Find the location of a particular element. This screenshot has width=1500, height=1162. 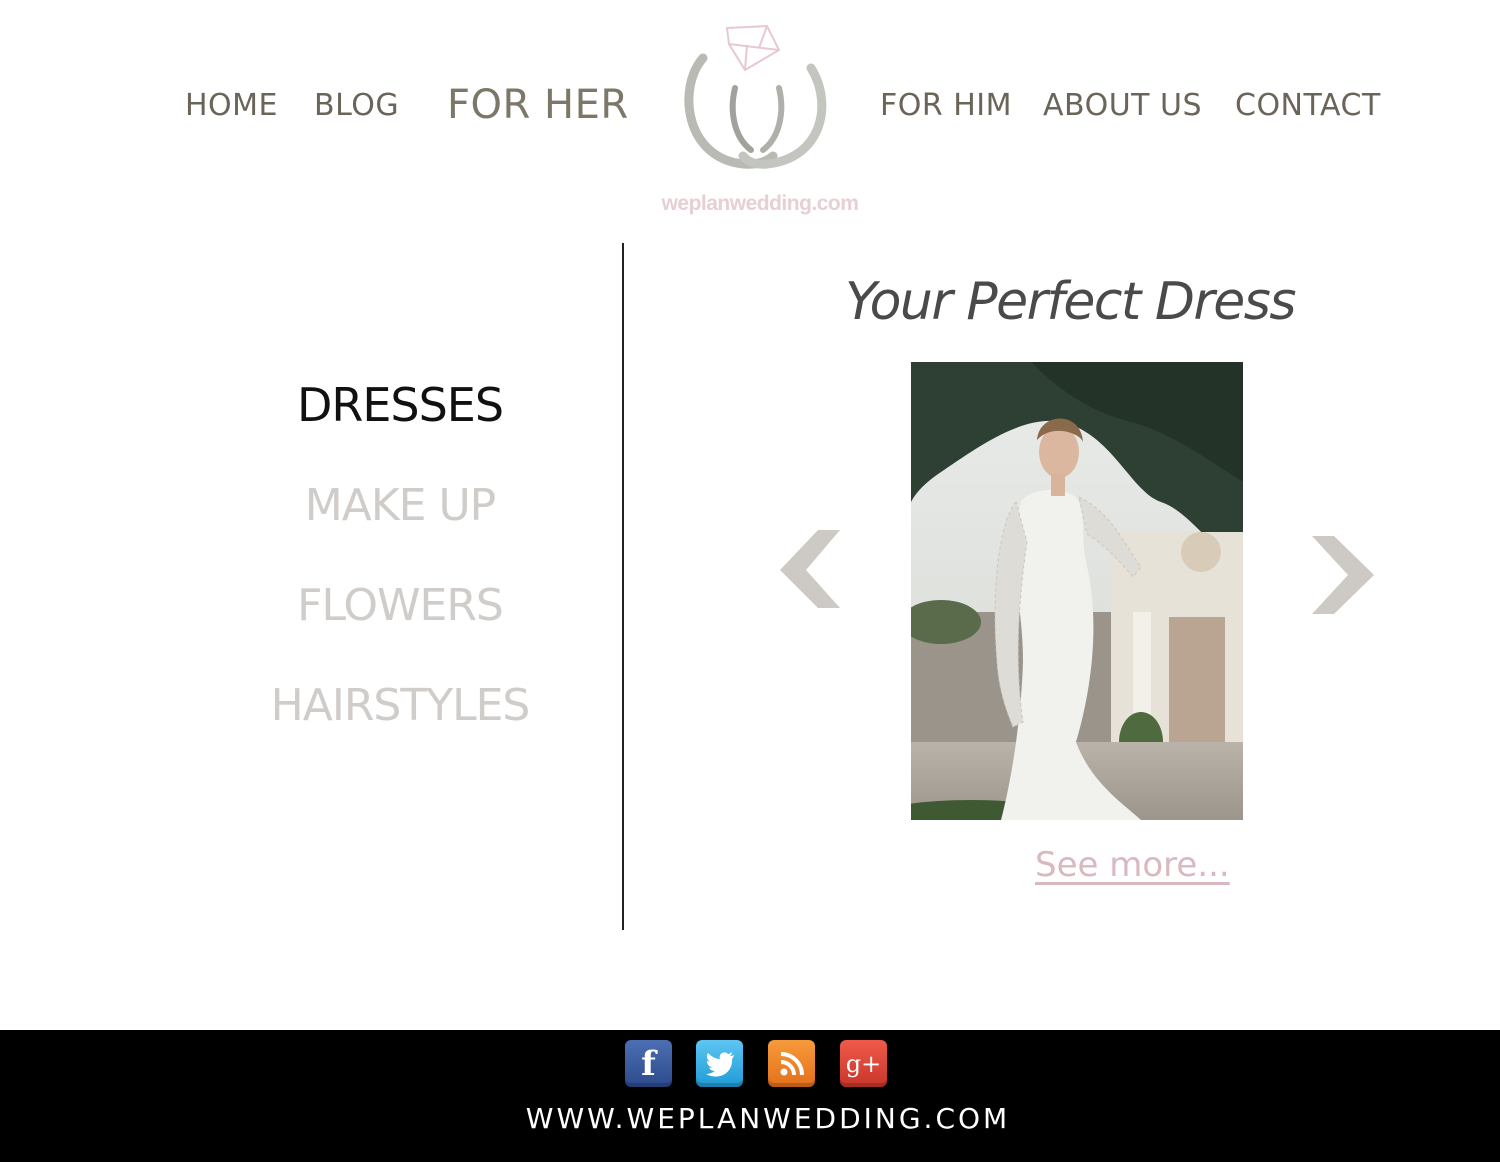

twitter-bird-icon is located at coordinates (719, 1064).